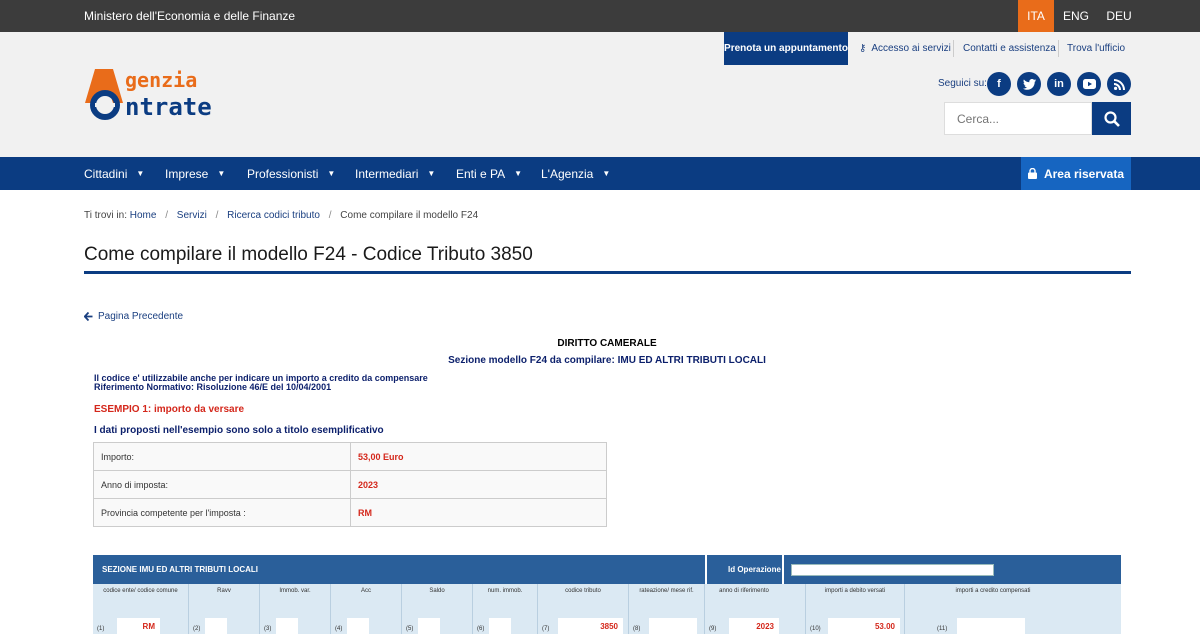  Describe the element at coordinates (395, 173) in the screenshot. I see `nav-item-intermediari: Intermediari ▼` at that location.